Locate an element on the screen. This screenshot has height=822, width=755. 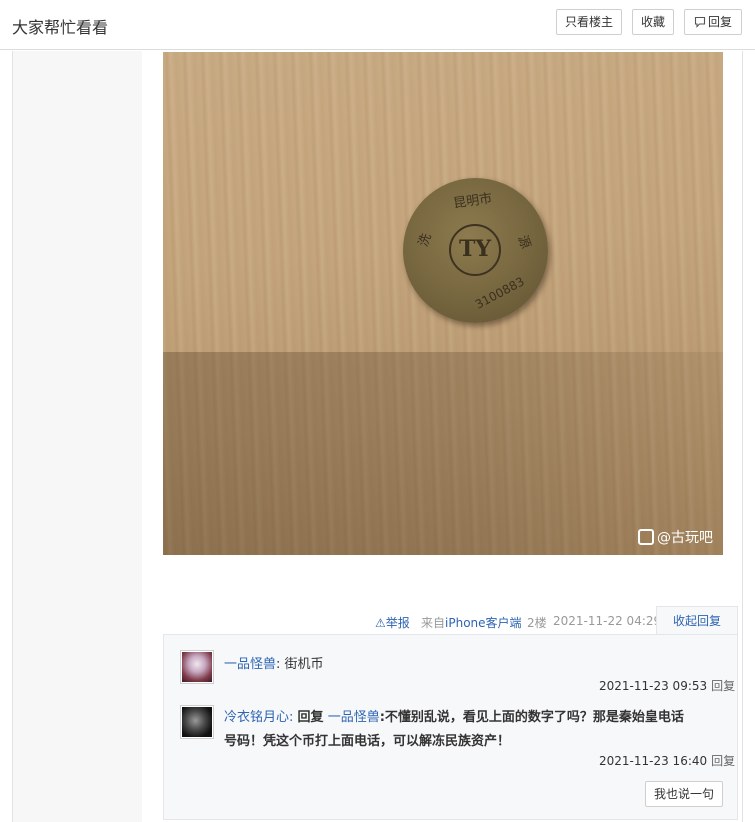
comment-icon is located at coordinates (700, 22).